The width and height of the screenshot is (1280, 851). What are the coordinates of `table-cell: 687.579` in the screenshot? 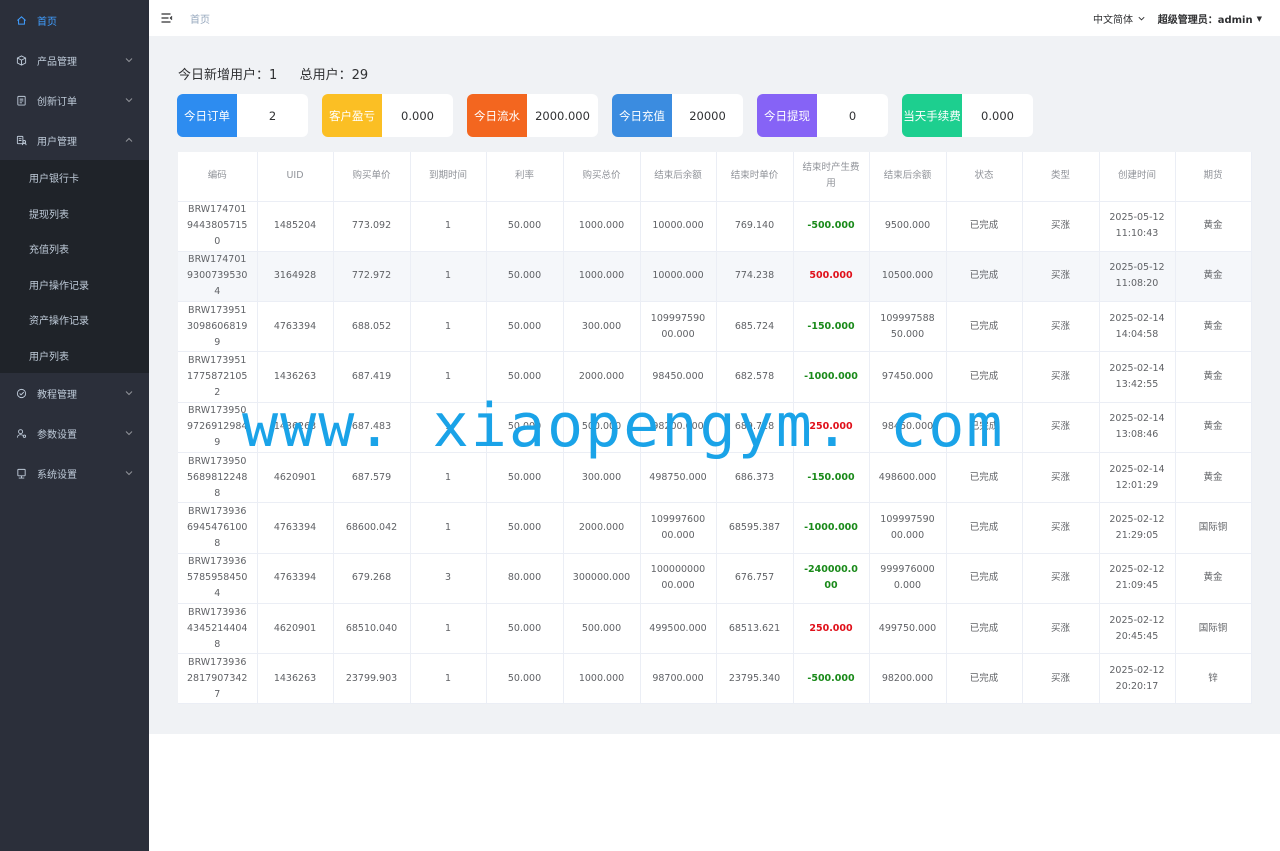 It's located at (372, 478).